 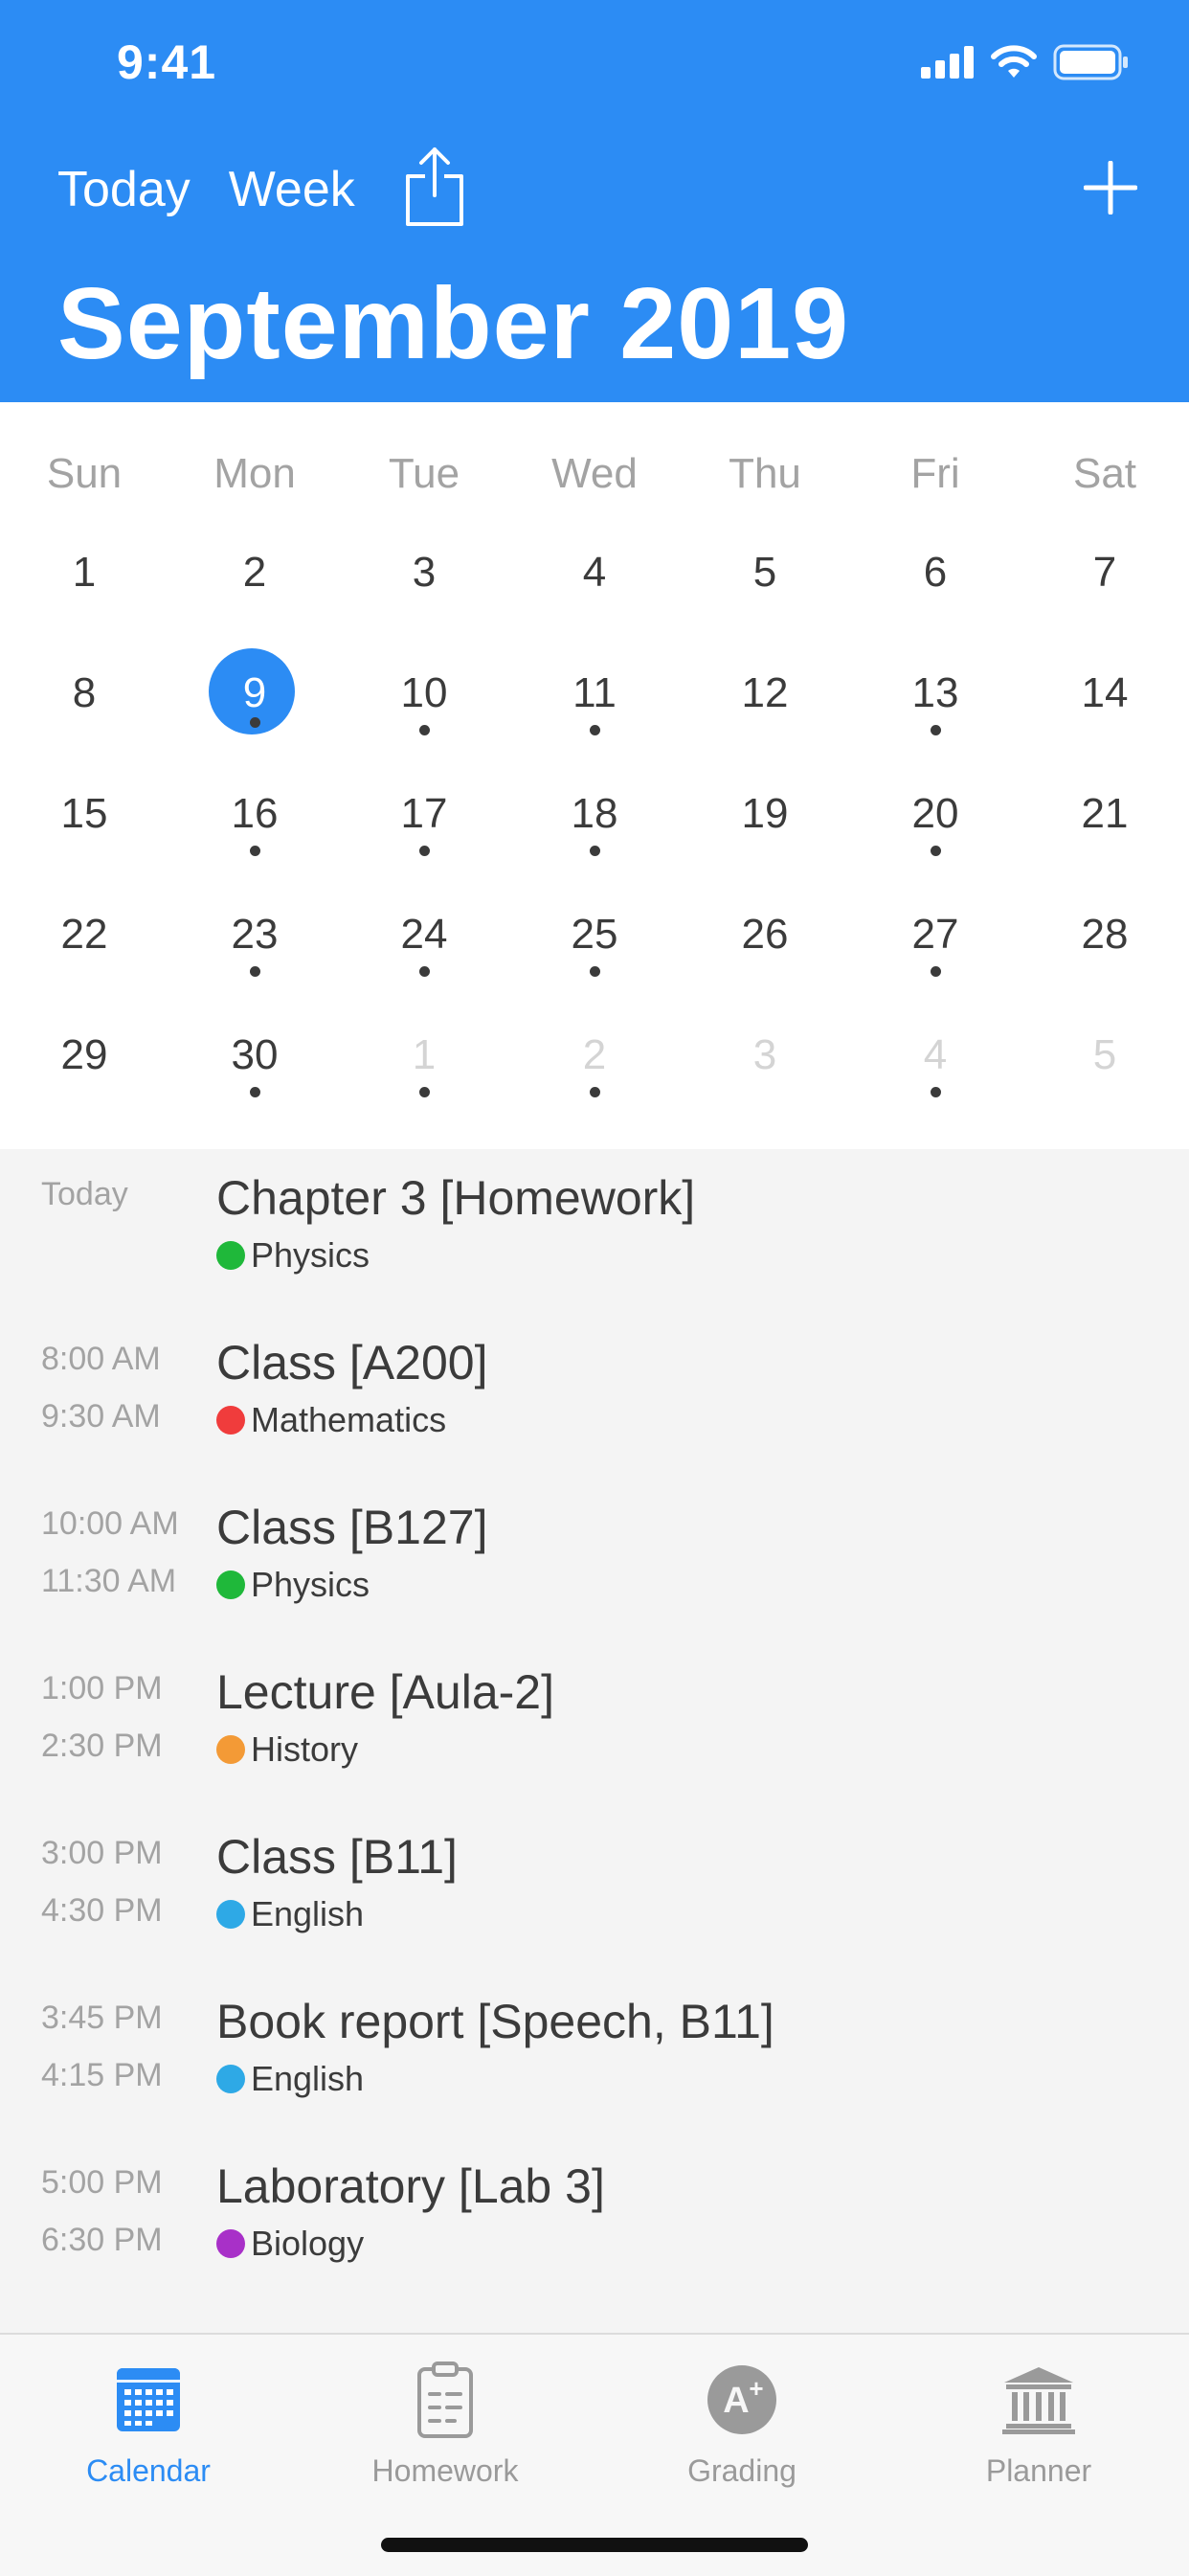 I want to click on weekday-label: Wed, so click(x=594, y=473).